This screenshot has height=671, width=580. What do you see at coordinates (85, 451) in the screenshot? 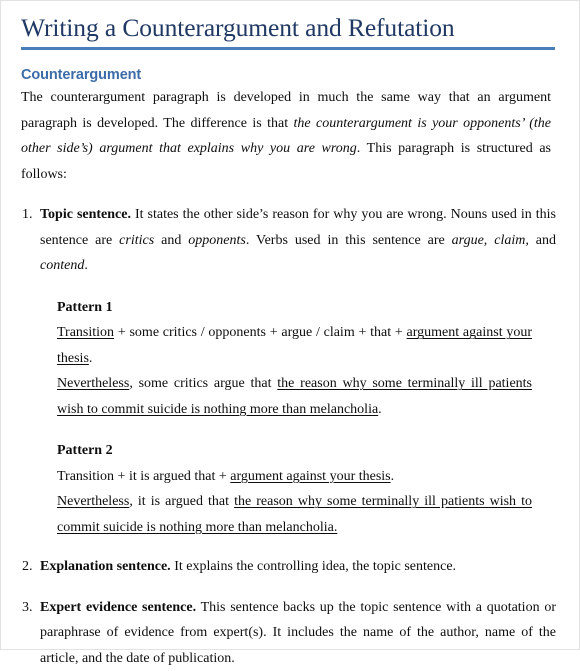
I see `pattern-title: Pattern 2` at bounding box center [85, 451].